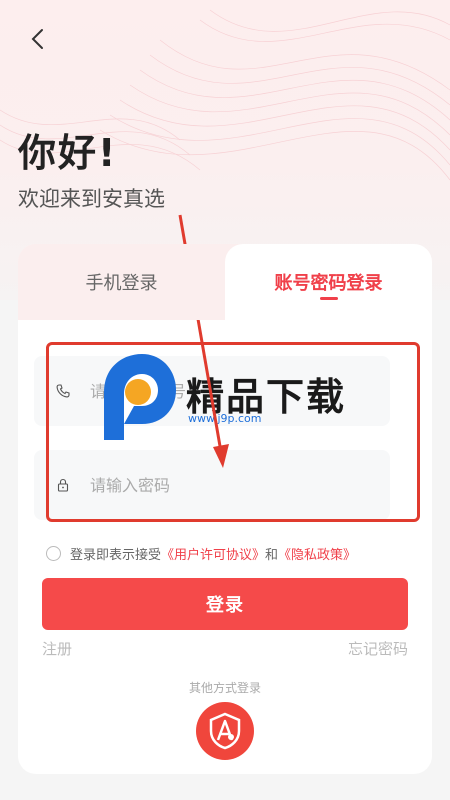 This screenshot has width=450, height=800. What do you see at coordinates (378, 648) in the screenshot?
I see `forgot-password-link: 忘记密码` at bounding box center [378, 648].